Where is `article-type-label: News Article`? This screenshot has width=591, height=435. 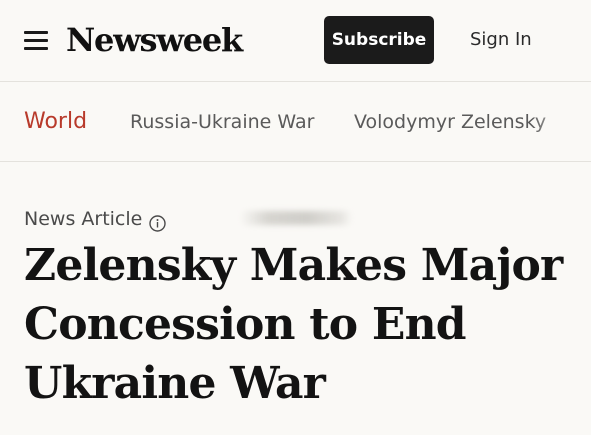 article-type-label: News Article is located at coordinates (95, 219).